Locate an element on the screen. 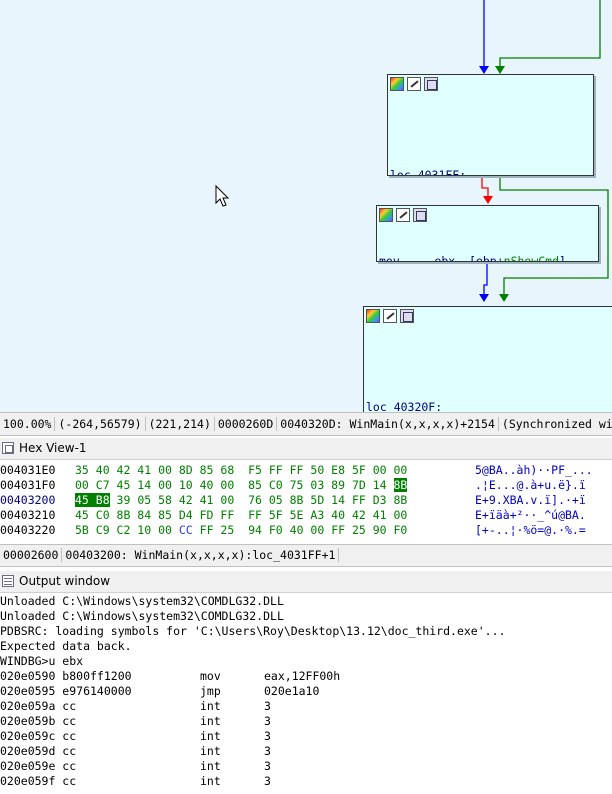 Image resolution: width=612 pixels, height=794 pixels. disasm-line: 020e059e cc int 3 is located at coordinates (306, 766).